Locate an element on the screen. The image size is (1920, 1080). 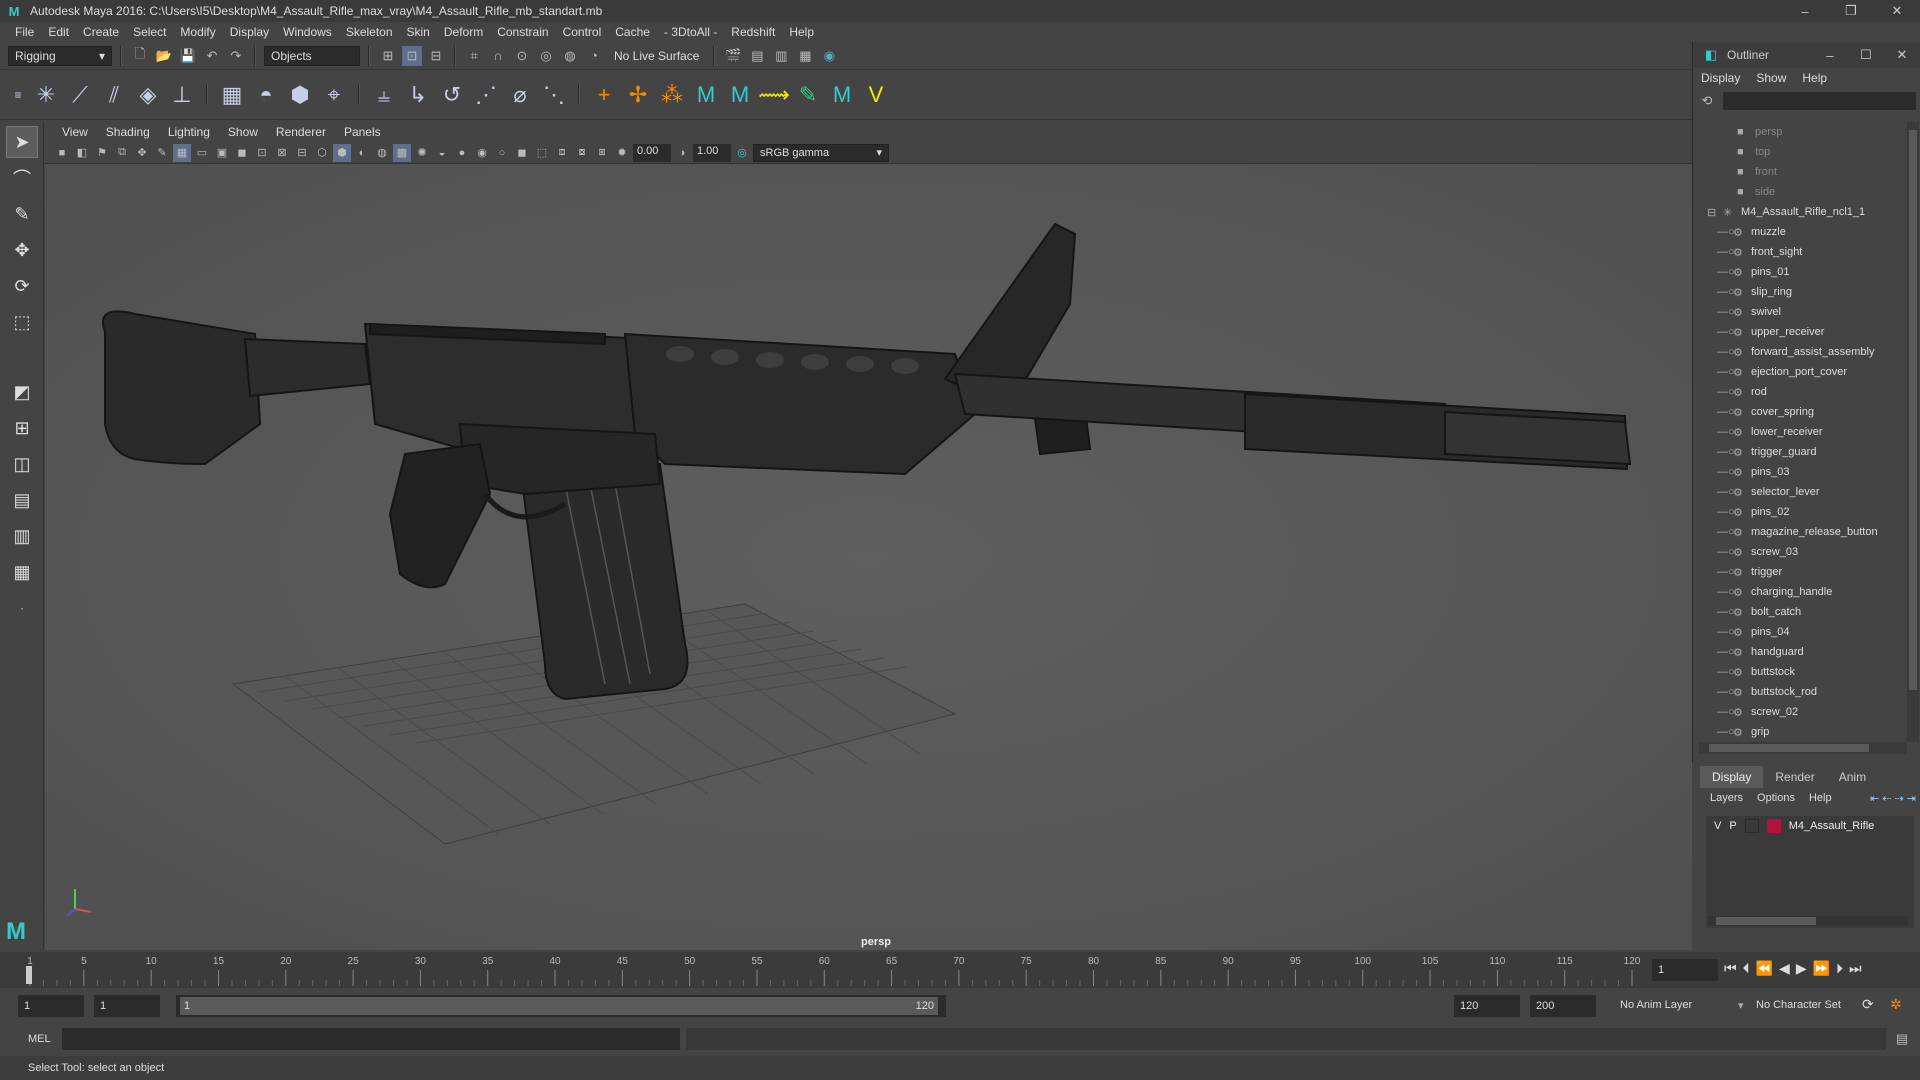
mirror-joint-icon: ⊥ is located at coordinates (182, 95).